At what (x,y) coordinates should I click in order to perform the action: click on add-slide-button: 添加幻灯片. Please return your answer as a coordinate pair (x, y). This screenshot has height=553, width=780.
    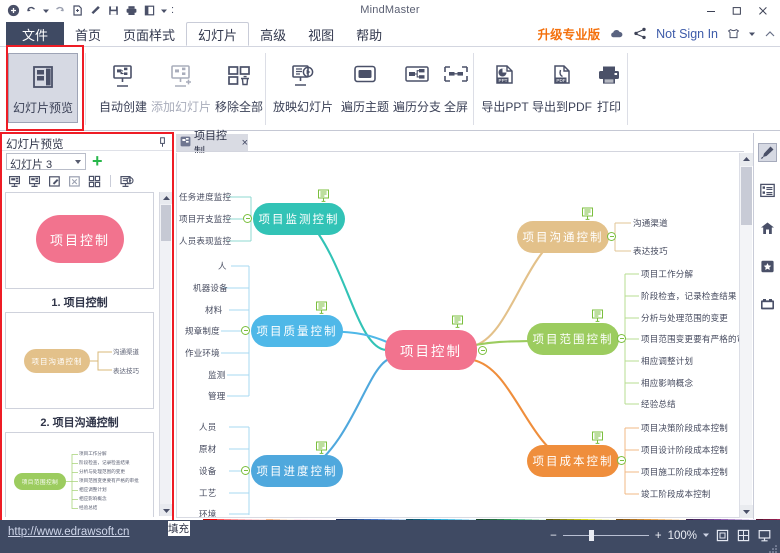
    Looking at the image, I should click on (181, 88).